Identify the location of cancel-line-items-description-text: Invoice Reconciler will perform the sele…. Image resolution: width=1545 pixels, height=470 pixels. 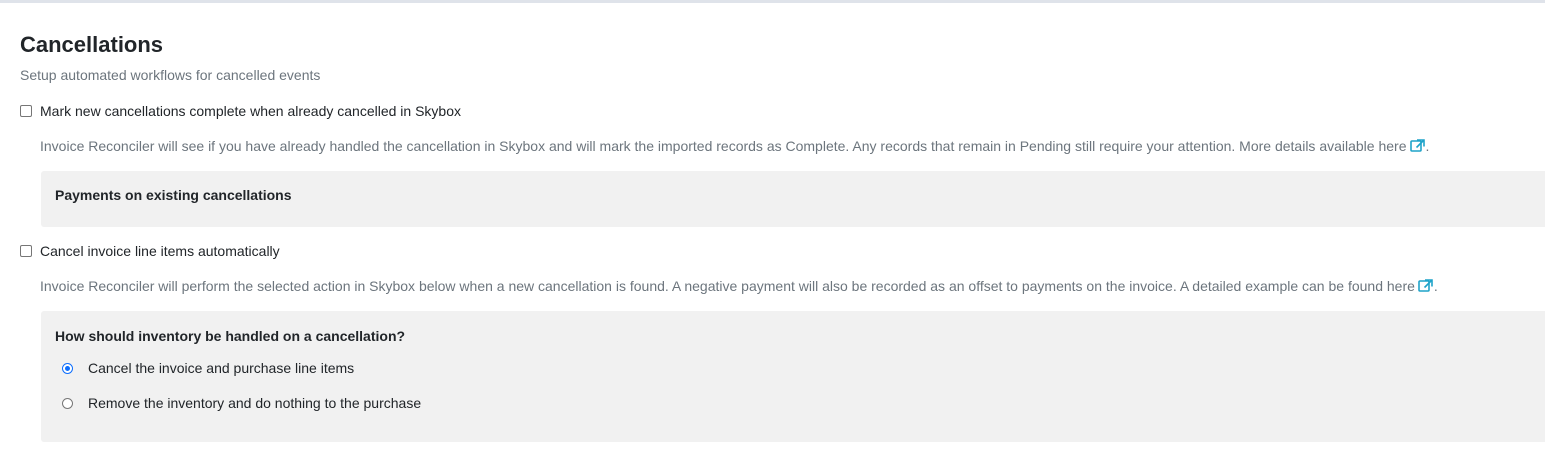
(727, 286).